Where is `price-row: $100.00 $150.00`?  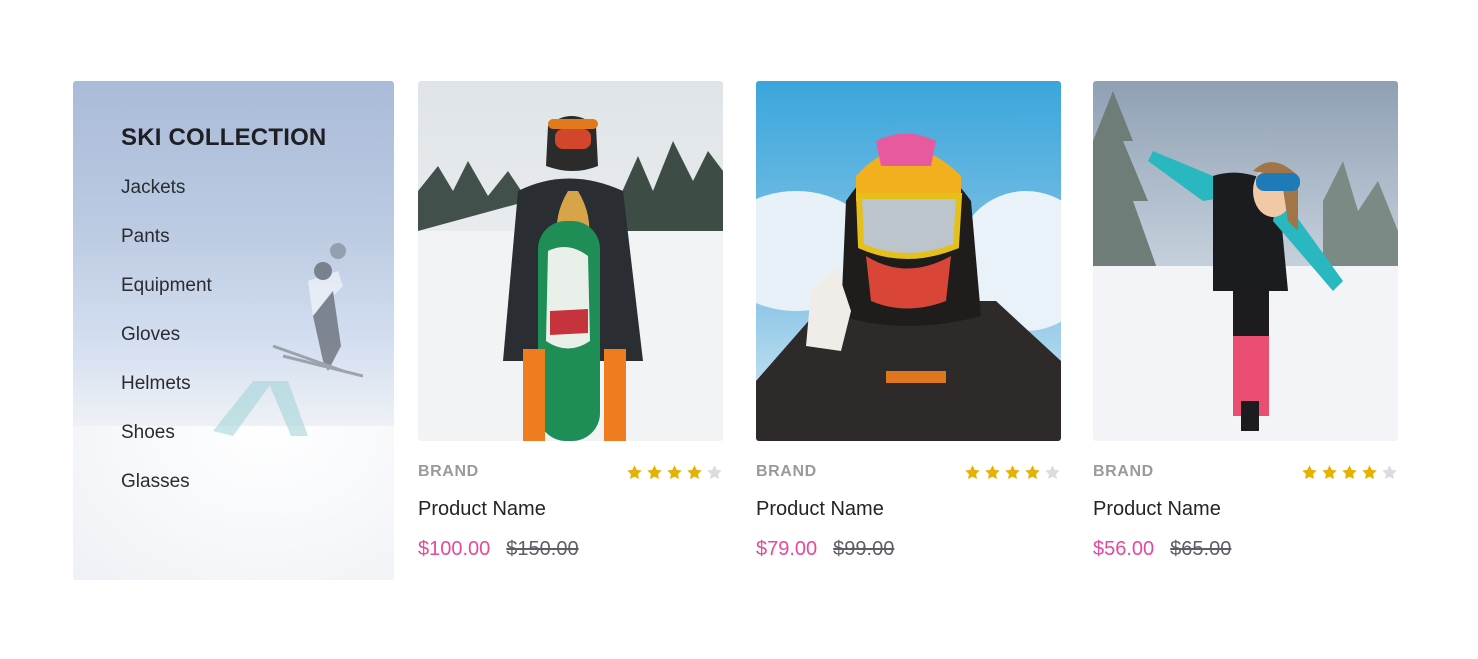
price-row: $100.00 $150.00 is located at coordinates (570, 549).